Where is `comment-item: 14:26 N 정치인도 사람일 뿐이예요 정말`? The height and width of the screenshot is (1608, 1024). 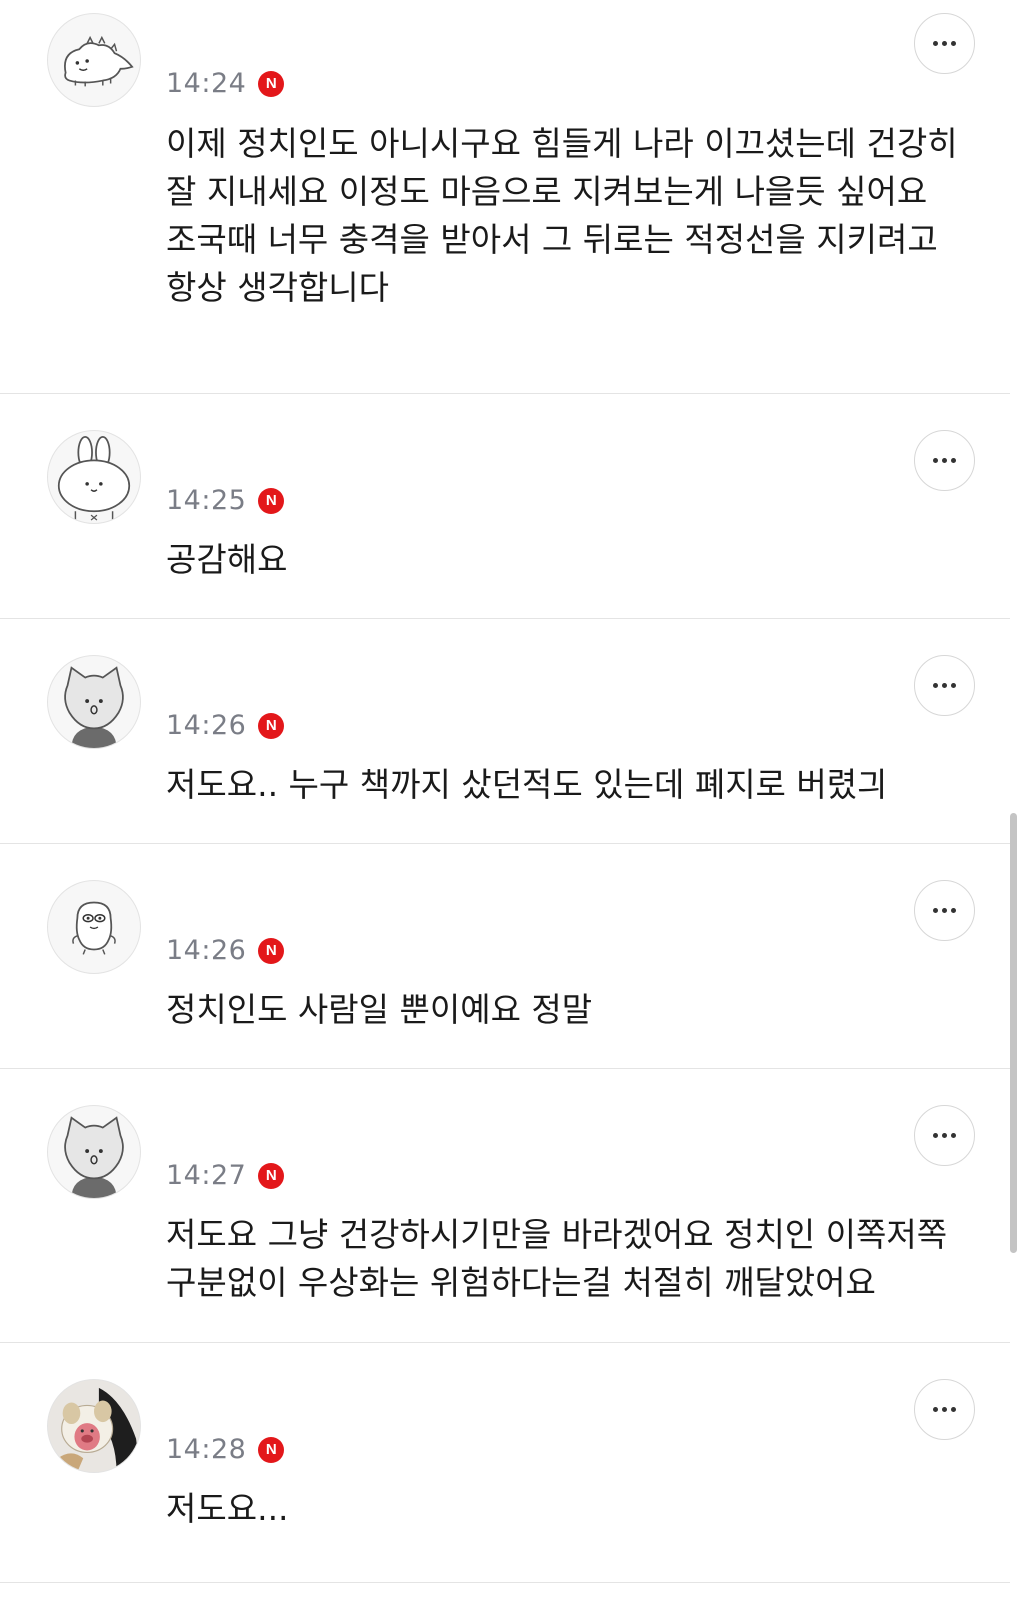 comment-item: 14:26 N 정치인도 사람일 뿐이예요 정말 is located at coordinates (505, 956).